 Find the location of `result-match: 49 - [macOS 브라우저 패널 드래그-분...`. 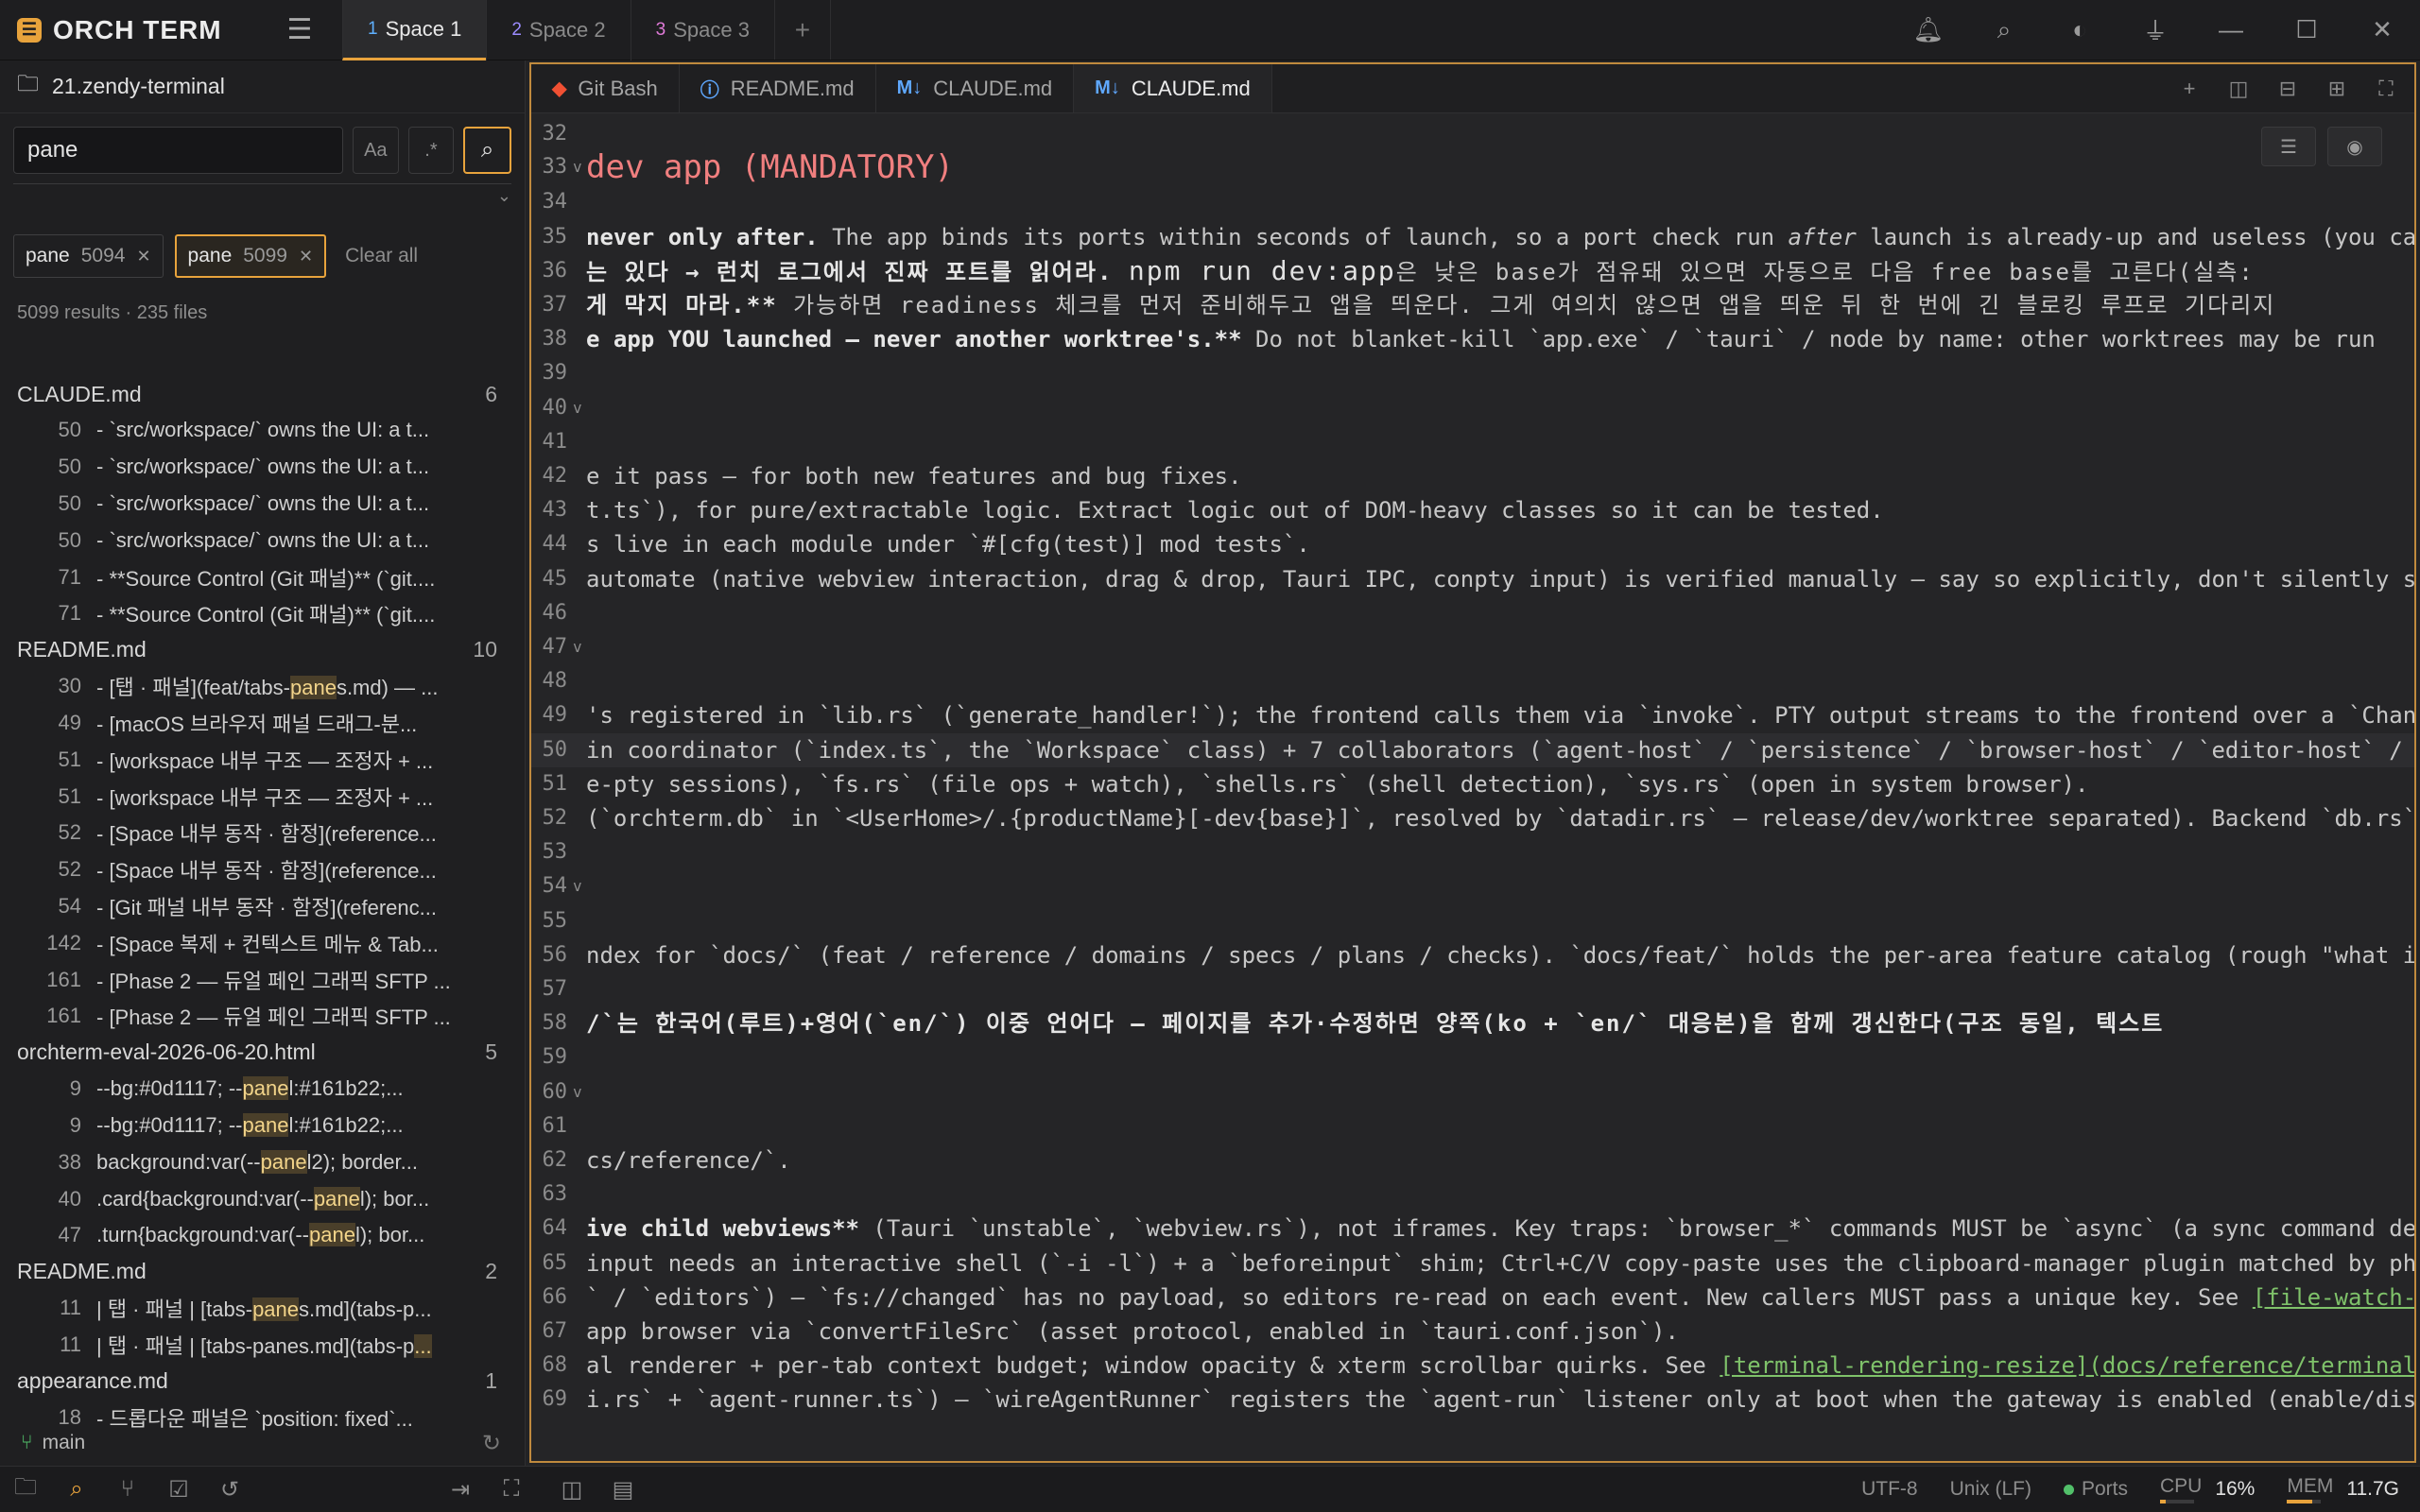

result-match: 49 - [macOS 브라우저 패널 드래그-분... is located at coordinates (263, 723).